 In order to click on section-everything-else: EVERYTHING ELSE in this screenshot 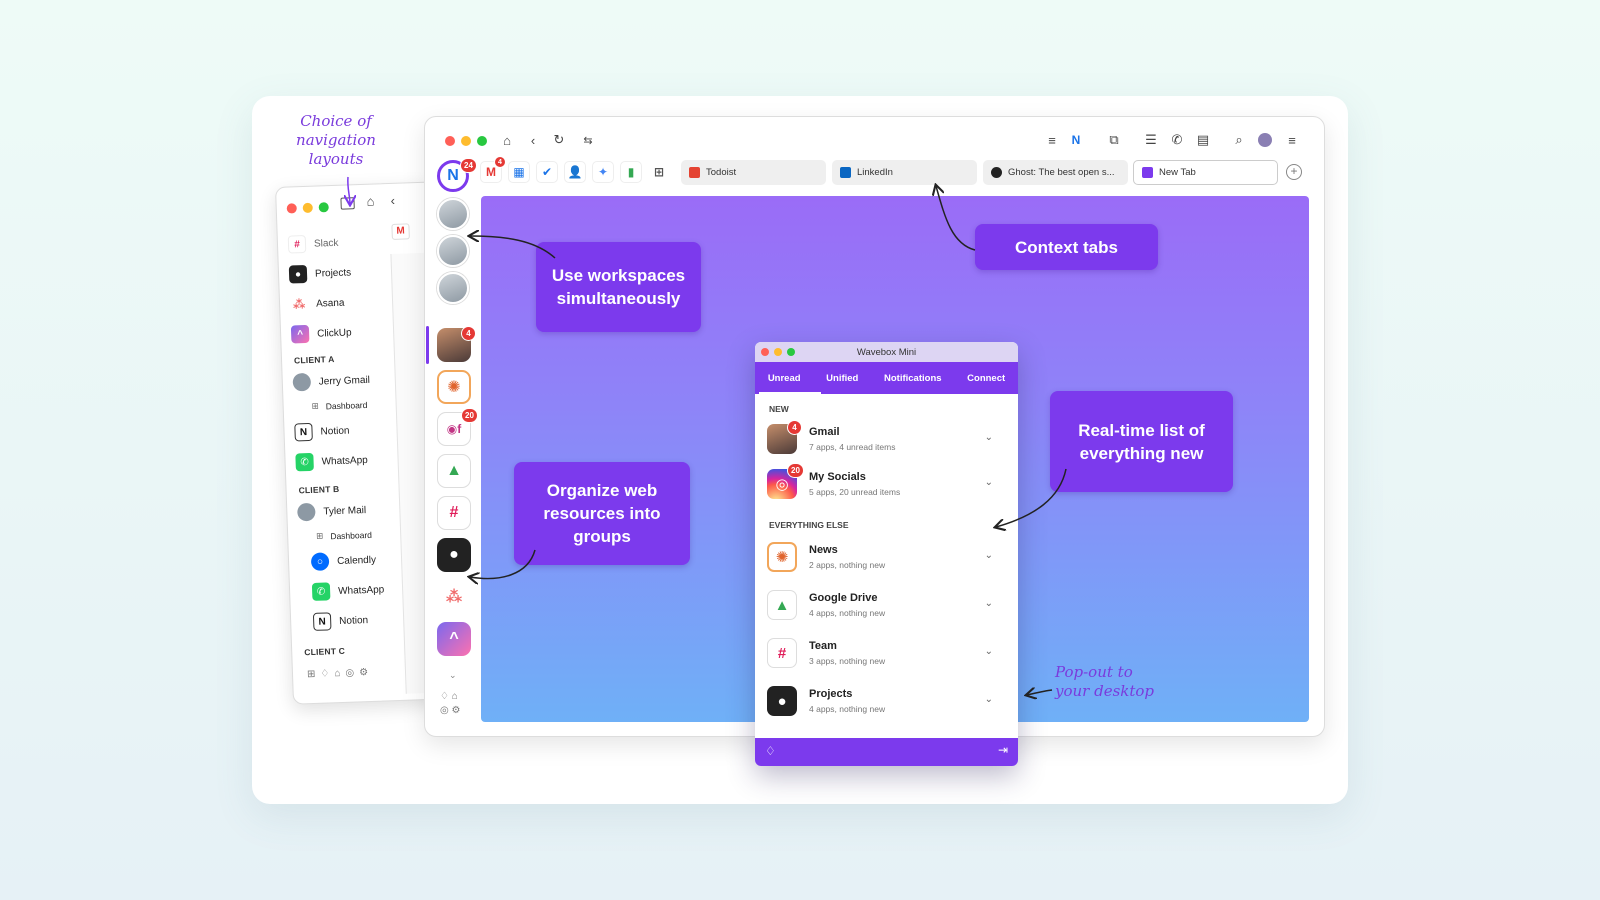, I will do `click(809, 525)`.